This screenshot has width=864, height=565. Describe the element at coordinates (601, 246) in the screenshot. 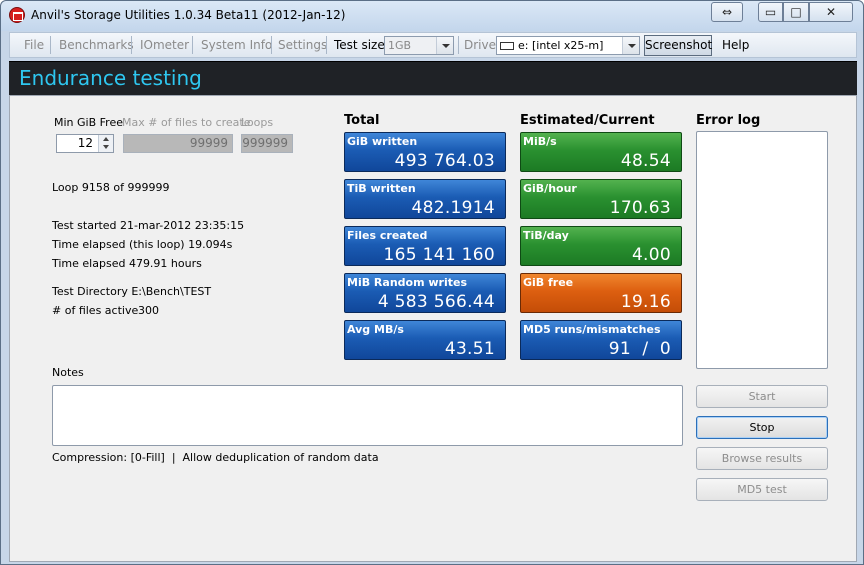

I see `tile-tib-day: TiB/day 4.00` at that location.